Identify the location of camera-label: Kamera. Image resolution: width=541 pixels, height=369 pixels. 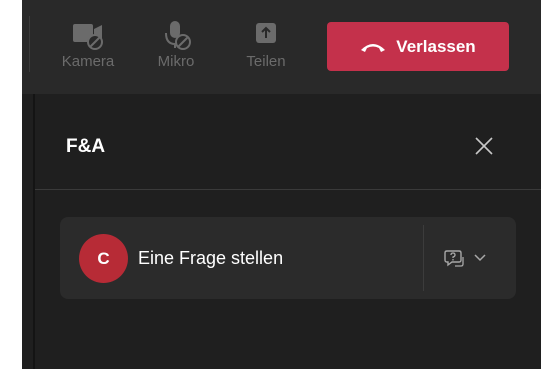
(88, 61).